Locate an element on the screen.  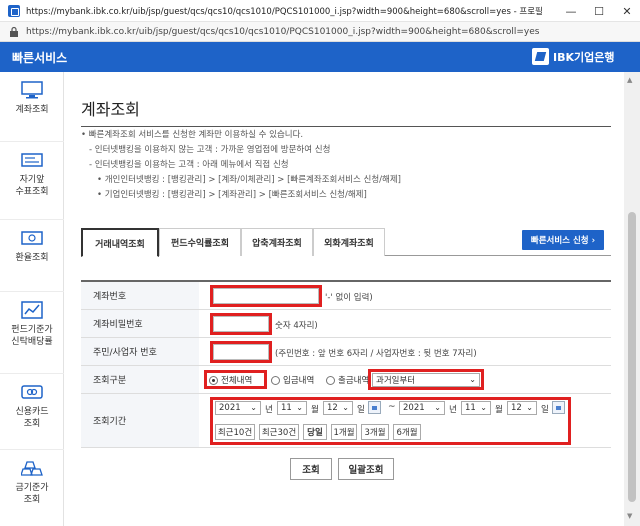
notice-line: - 인터넷뱅킹을 이용하지 않는 고객 : 가까운 영업점에 방문하여 신청 is located at coordinates (210, 150).